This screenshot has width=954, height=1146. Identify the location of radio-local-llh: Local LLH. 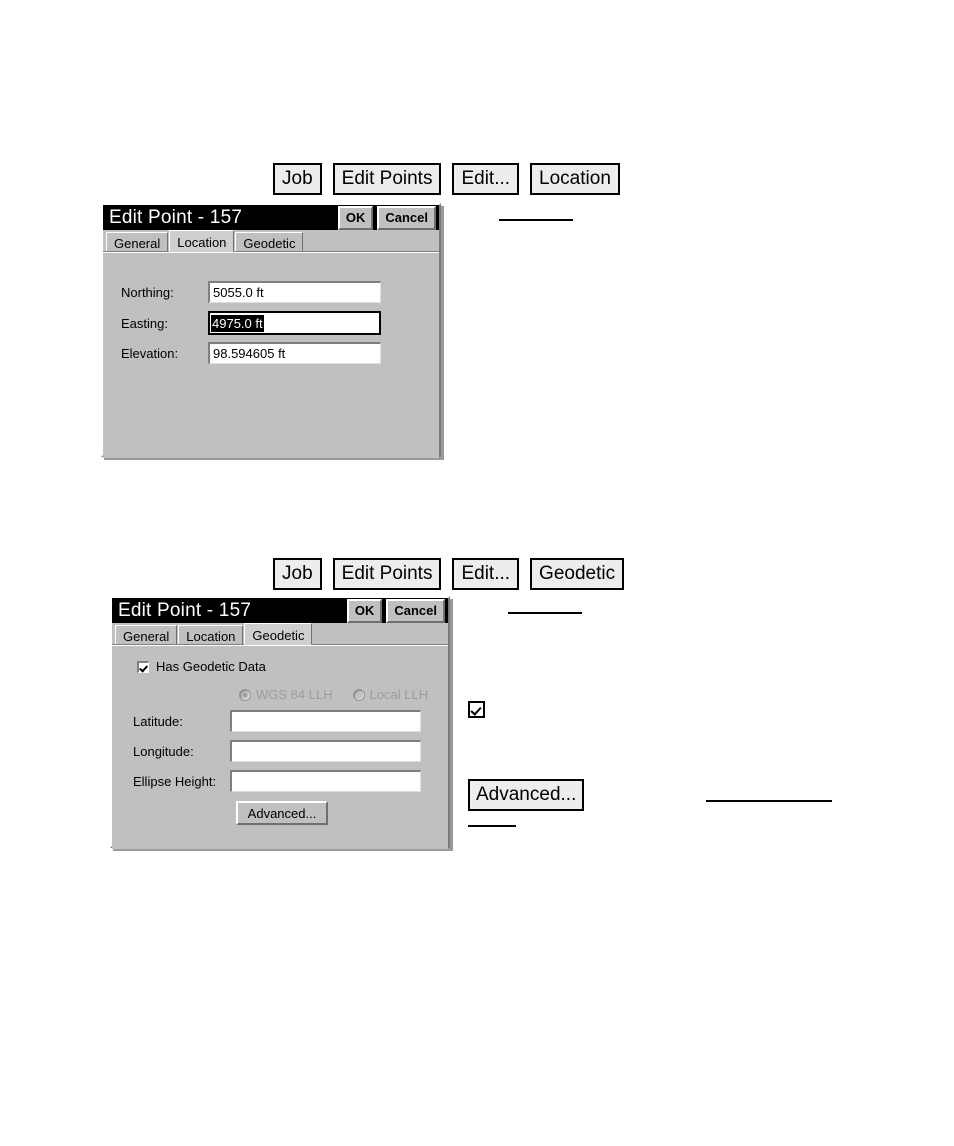
(390, 694).